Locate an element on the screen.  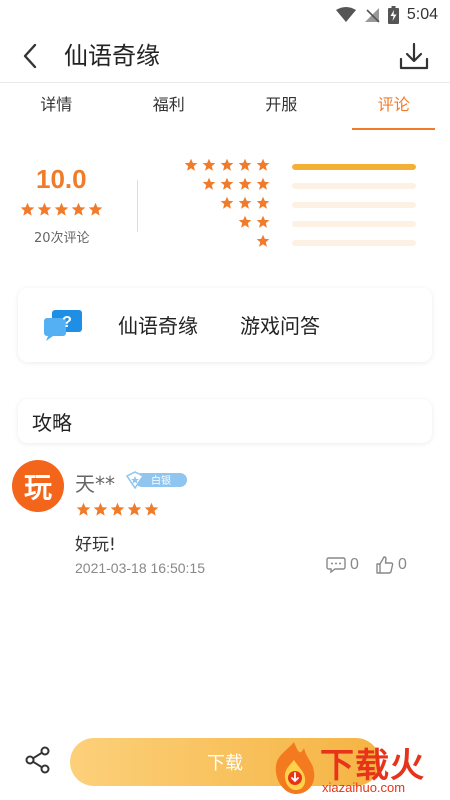
comment-bubble-icon is located at coordinates (336, 565).